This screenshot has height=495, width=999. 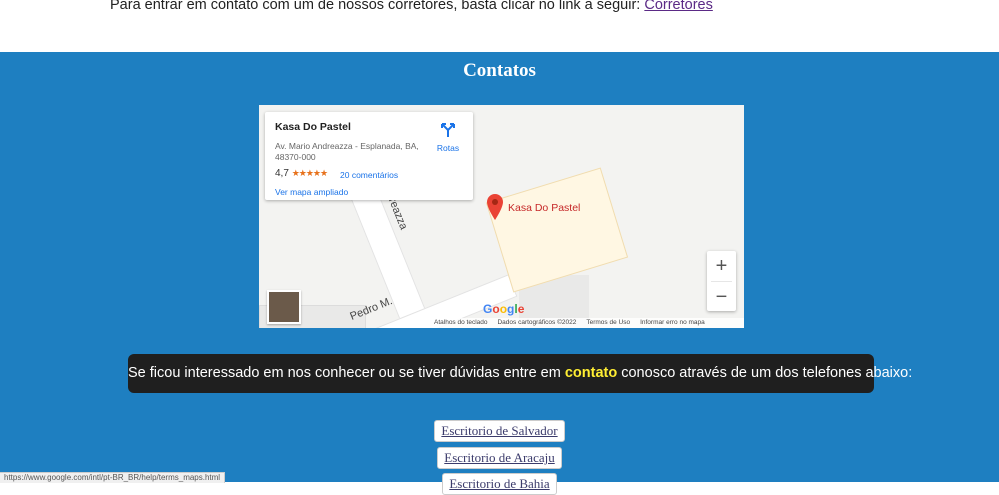 What do you see at coordinates (504, 309) in the screenshot?
I see `google-logo: Google` at bounding box center [504, 309].